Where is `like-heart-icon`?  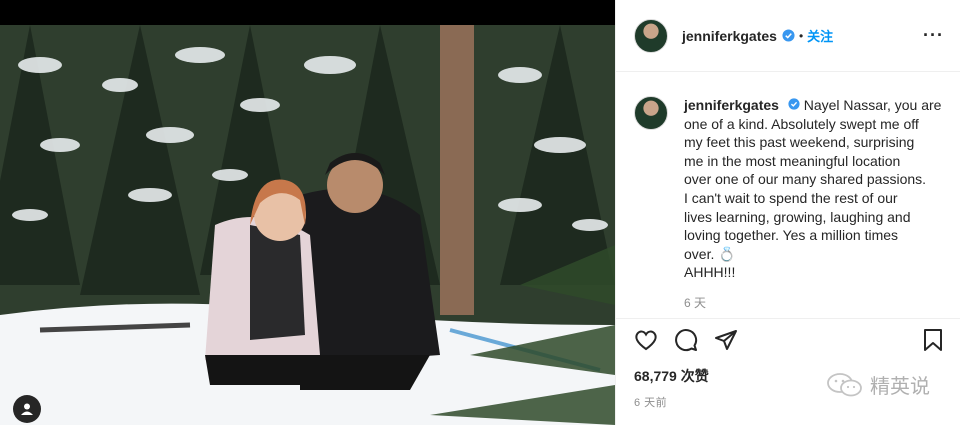
like-heart-icon is located at coordinates (646, 342).